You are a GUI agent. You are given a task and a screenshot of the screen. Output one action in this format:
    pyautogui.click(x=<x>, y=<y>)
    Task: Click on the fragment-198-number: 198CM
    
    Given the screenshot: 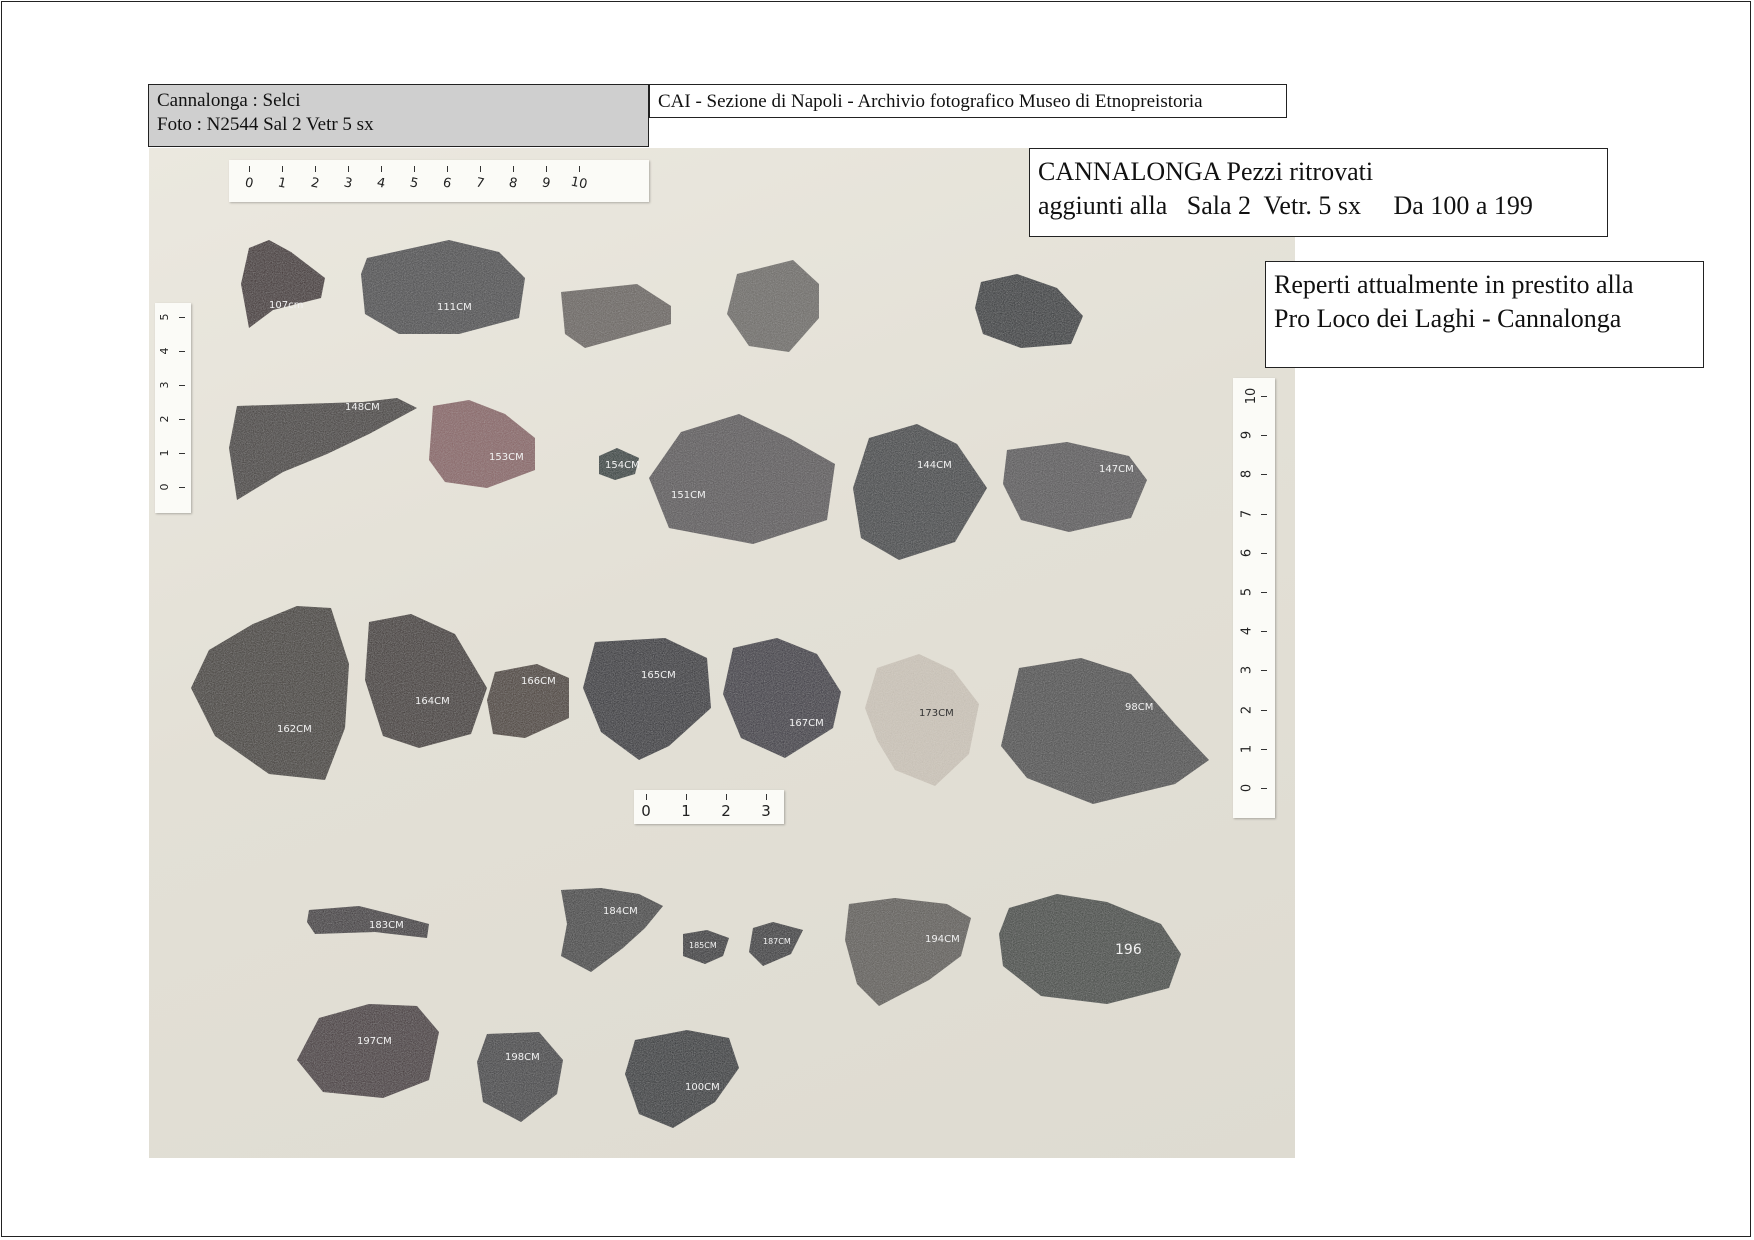 What is the action you would take?
    pyautogui.click(x=522, y=1057)
    